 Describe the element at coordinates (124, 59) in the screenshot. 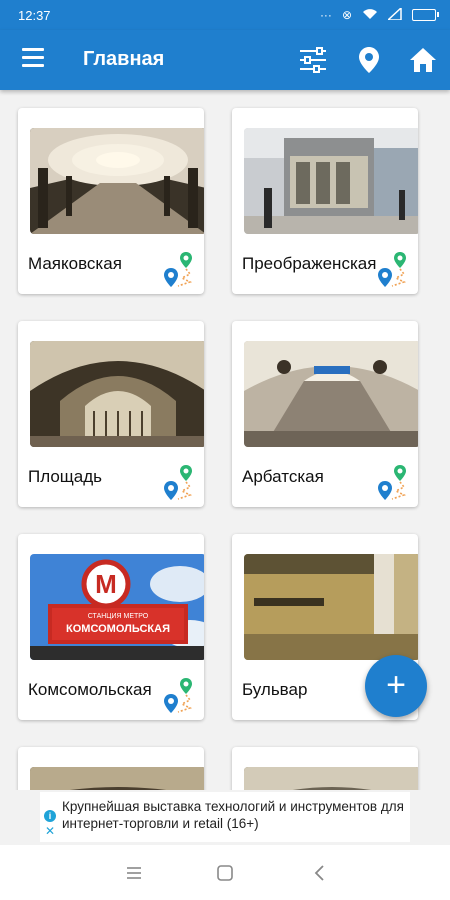

I see `page-title: Главная` at that location.